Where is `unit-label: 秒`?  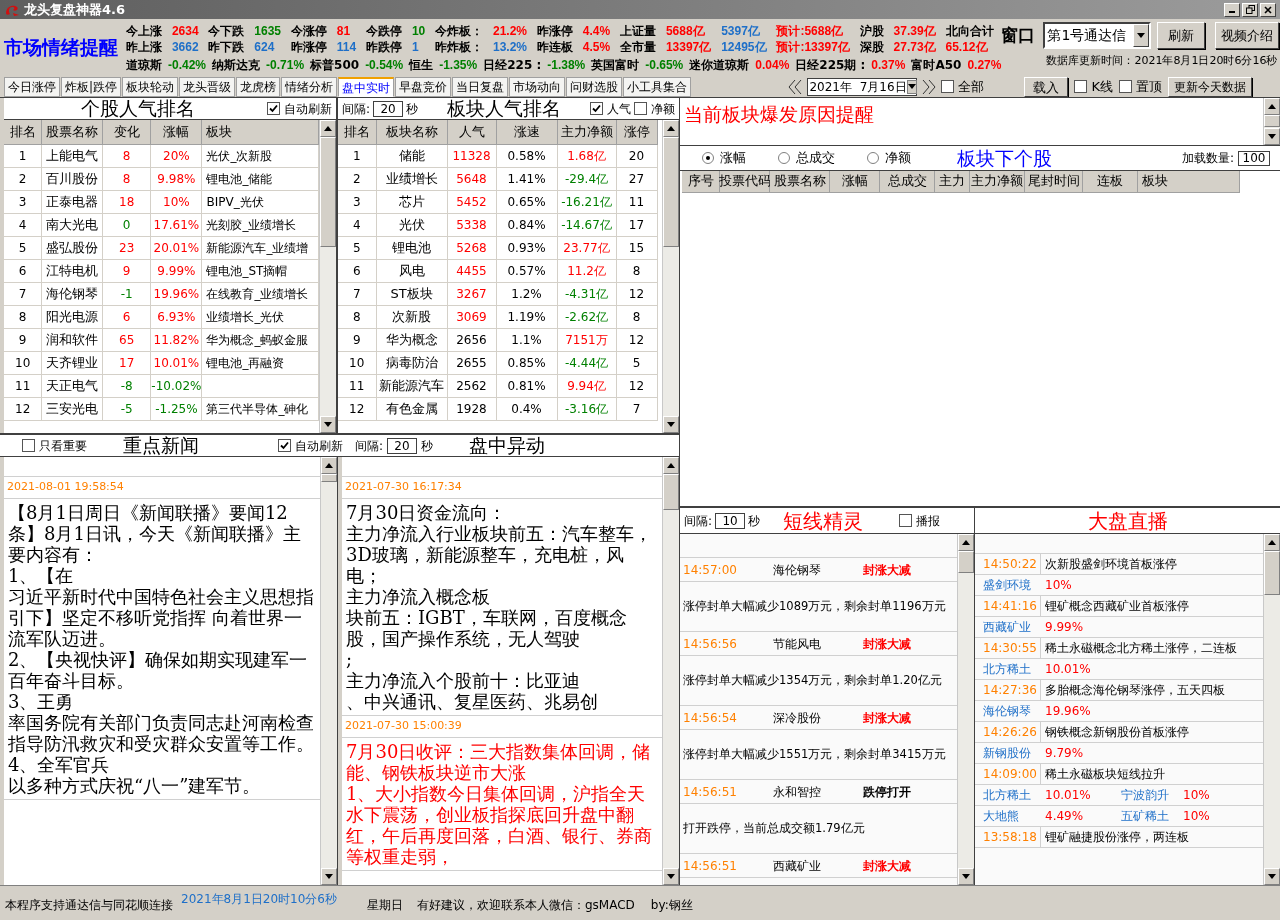
unit-label: 秒 is located at coordinates (427, 446).